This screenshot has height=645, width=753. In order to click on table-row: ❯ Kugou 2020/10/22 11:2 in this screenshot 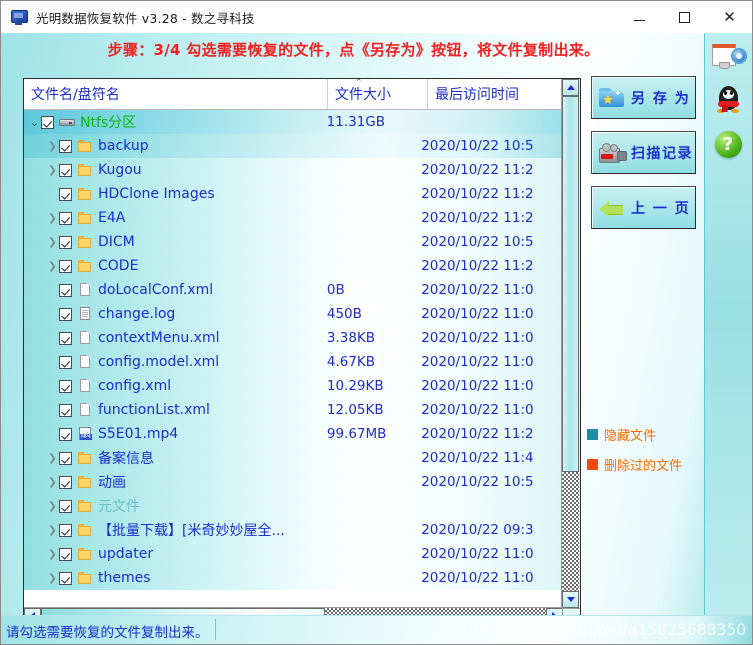, I will do `click(293, 170)`.